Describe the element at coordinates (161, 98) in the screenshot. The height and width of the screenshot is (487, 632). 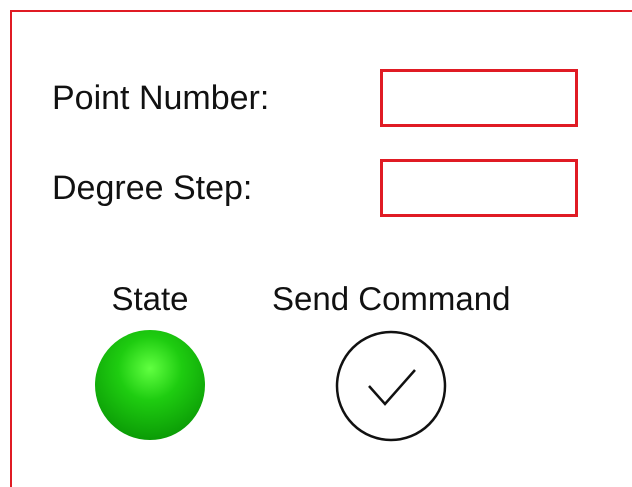
I see `field-label: Point Number:` at that location.